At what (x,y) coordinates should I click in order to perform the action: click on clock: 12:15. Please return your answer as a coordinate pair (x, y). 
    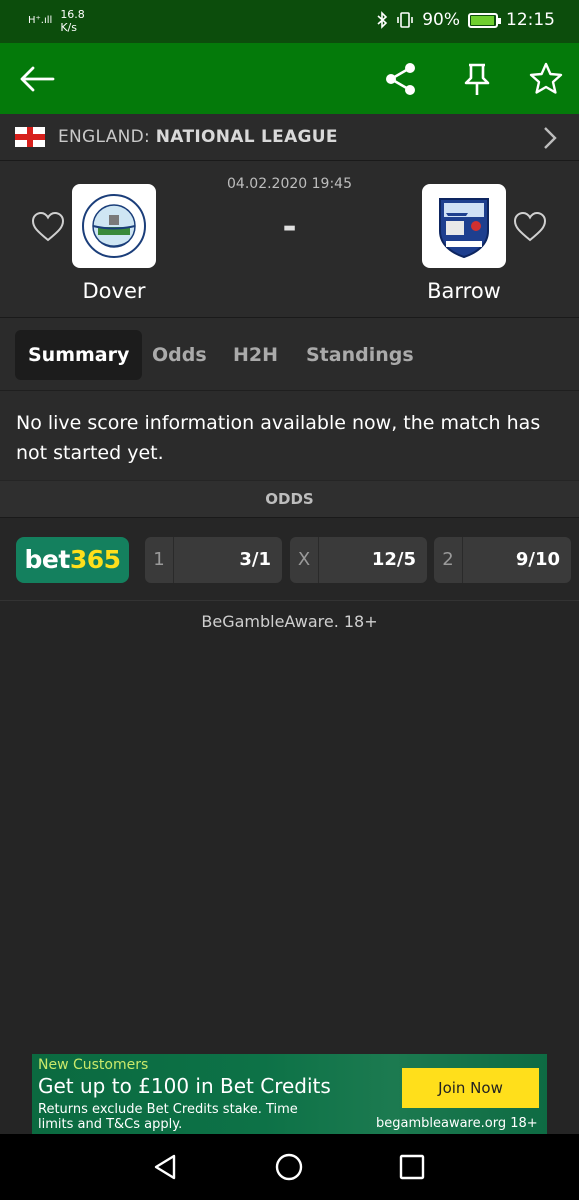
    Looking at the image, I should click on (530, 20).